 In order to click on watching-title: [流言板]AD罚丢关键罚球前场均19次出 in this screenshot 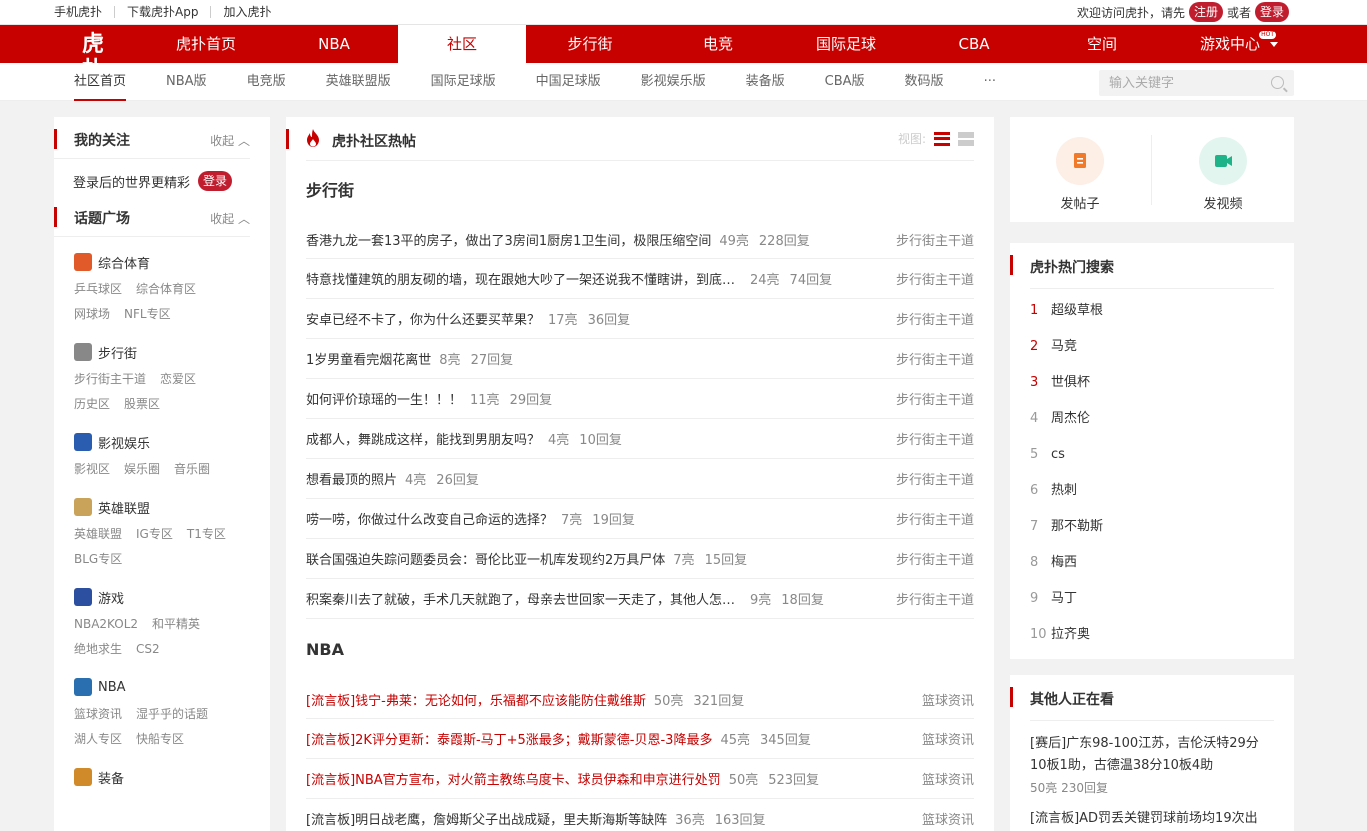, I will do `click(1152, 819)`.